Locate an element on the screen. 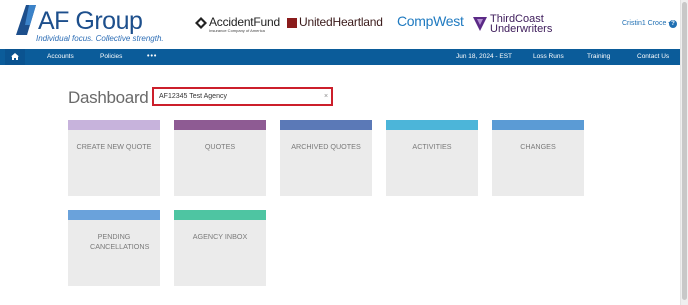 This screenshot has height=305, width=688. user-menu: Cristin1 Croce▾ is located at coordinates (646, 23).